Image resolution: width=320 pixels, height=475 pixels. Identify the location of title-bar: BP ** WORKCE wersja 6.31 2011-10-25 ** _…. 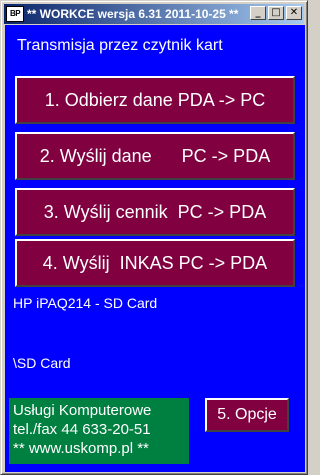
(154, 14).